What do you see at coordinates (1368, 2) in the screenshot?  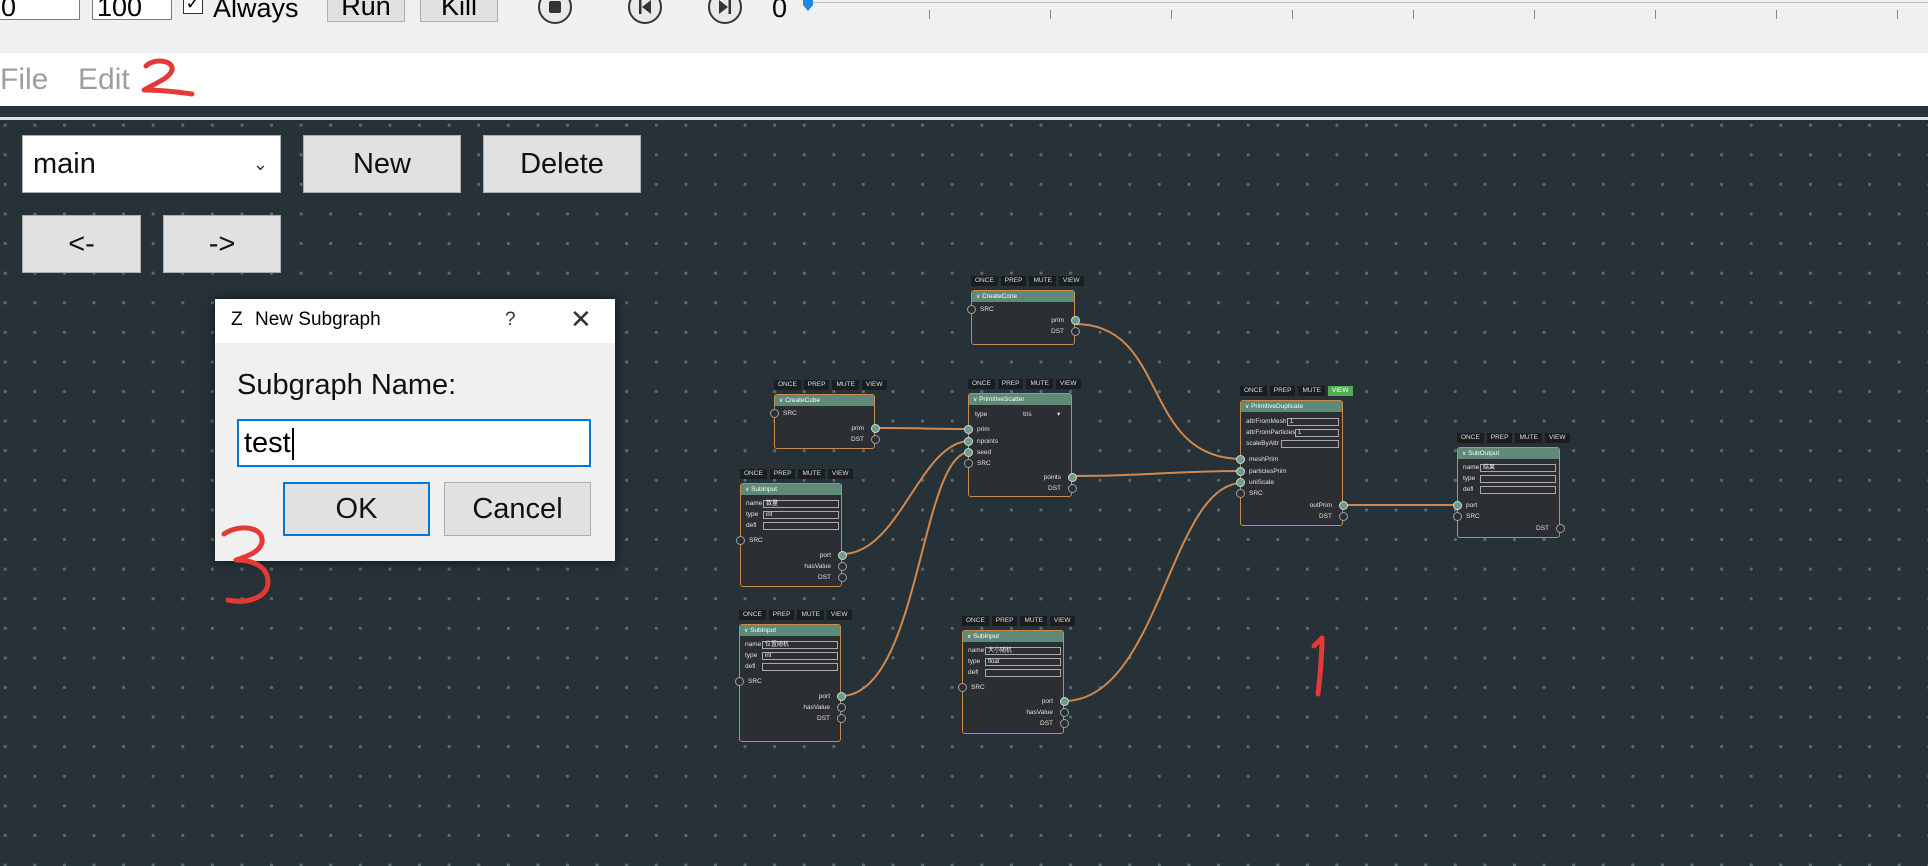 I see `timeline-slider` at bounding box center [1368, 2].